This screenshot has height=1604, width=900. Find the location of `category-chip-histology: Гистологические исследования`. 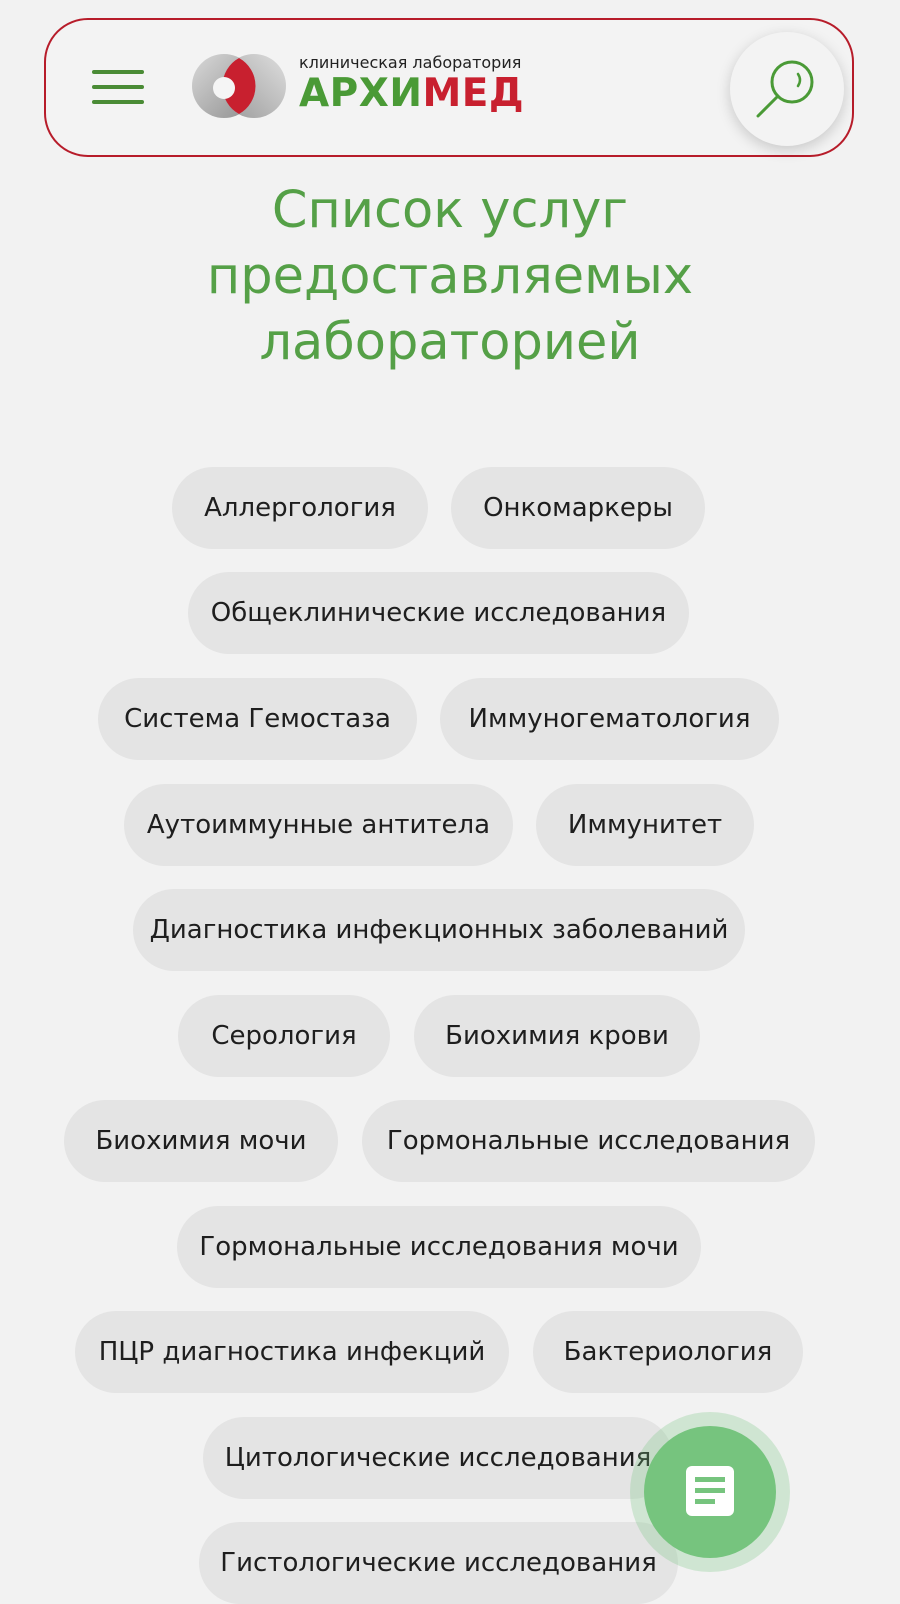

category-chip-histology: Гистологические исследования is located at coordinates (438, 1563).